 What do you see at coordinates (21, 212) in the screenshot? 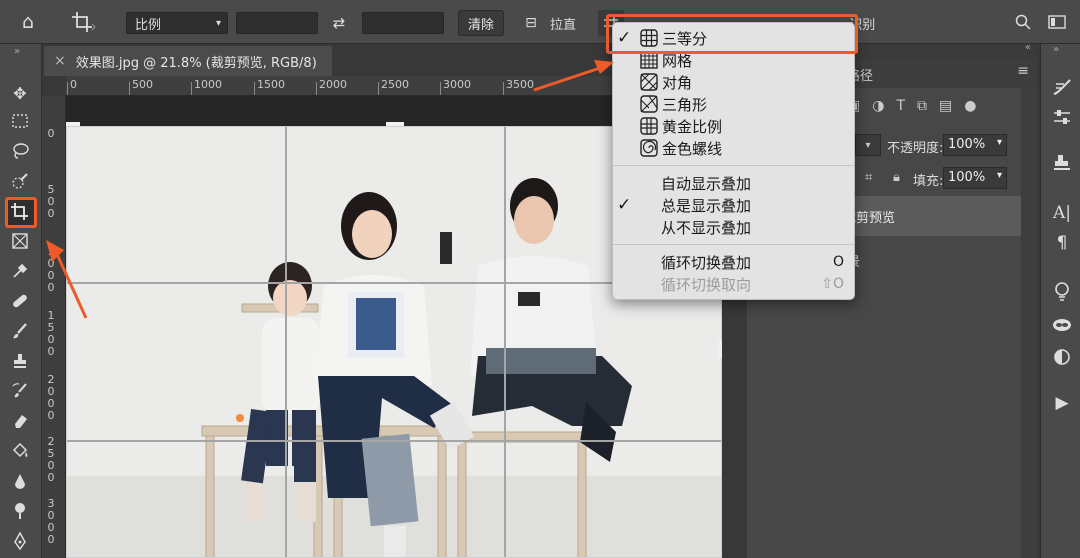
I see `highlight-crop-tool` at bounding box center [21, 212].